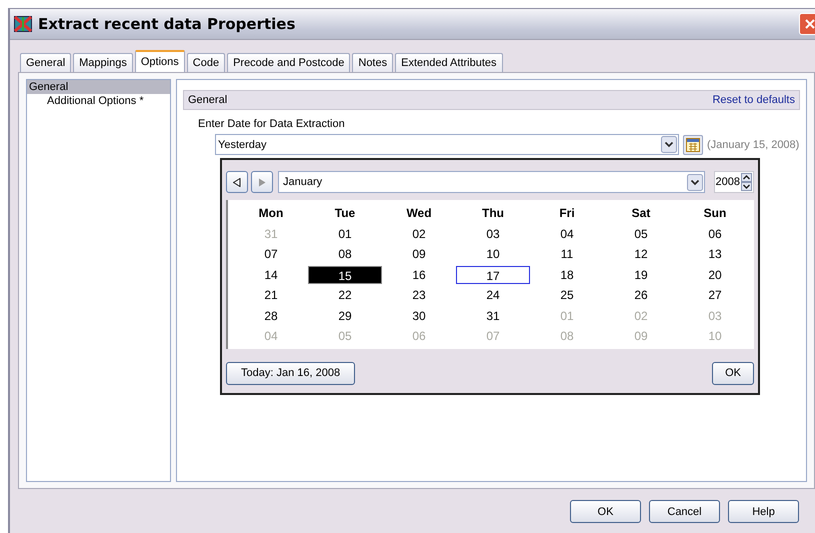  I want to click on next-month-button, so click(262, 182).